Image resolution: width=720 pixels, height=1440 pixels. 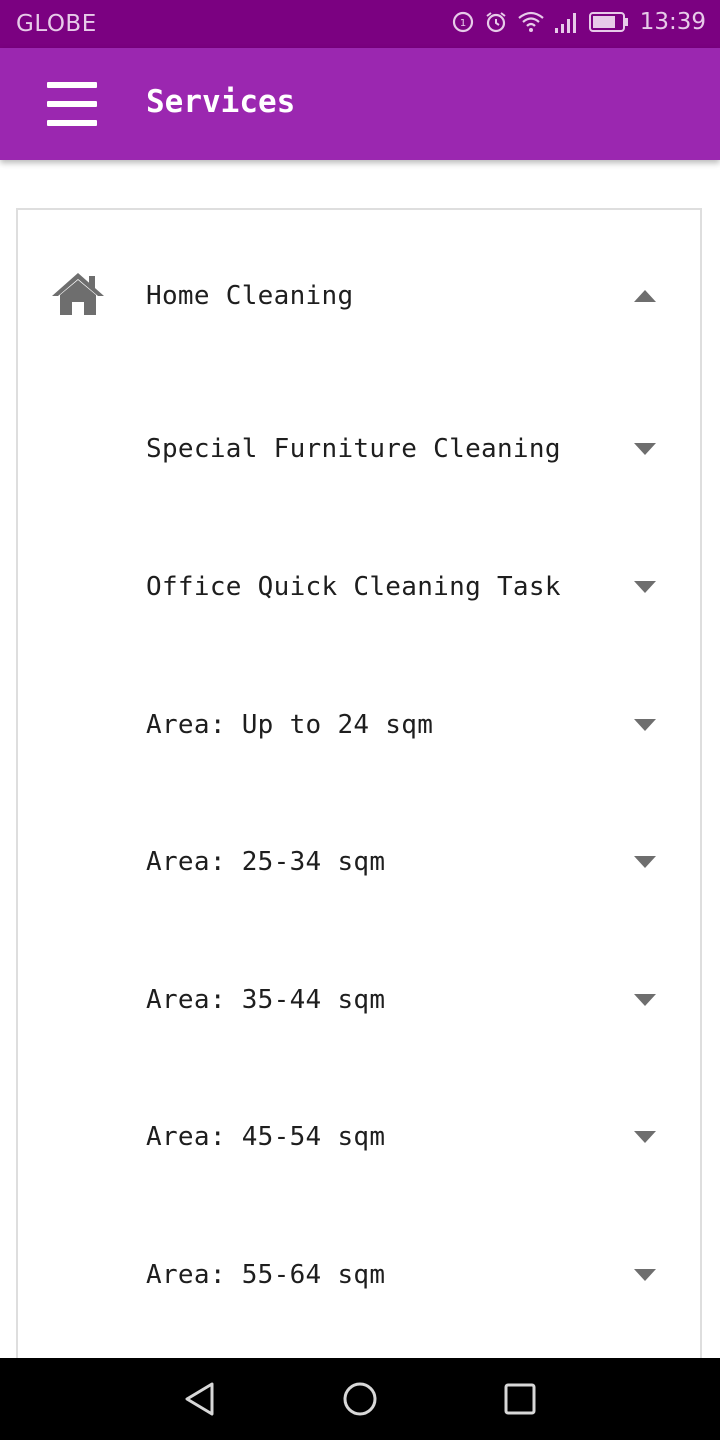 I want to click on category-row-home-cleaning: Home Cleaning, so click(x=361, y=296).